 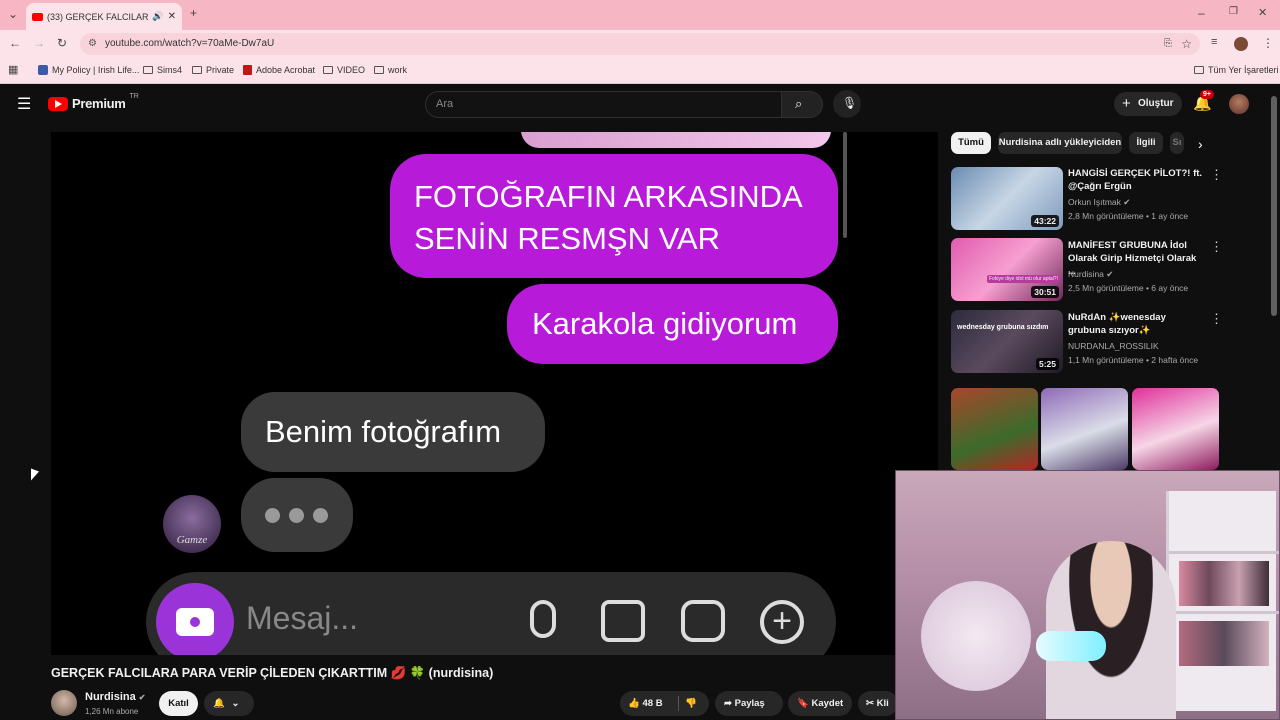 I want to click on video-thumbnail: wednesday grubuna sızdım 5:25, so click(x=1007, y=341).